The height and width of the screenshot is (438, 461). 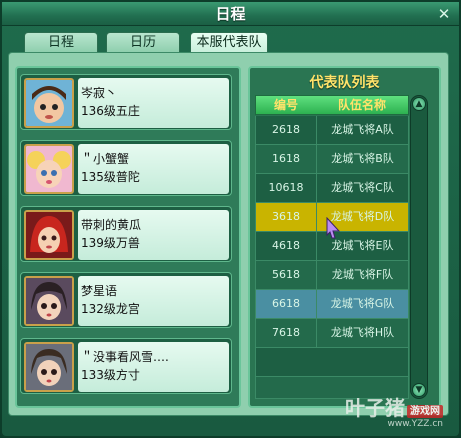 I want to click on table-row: 2618 龙城飞将A队, so click(x=332, y=130).